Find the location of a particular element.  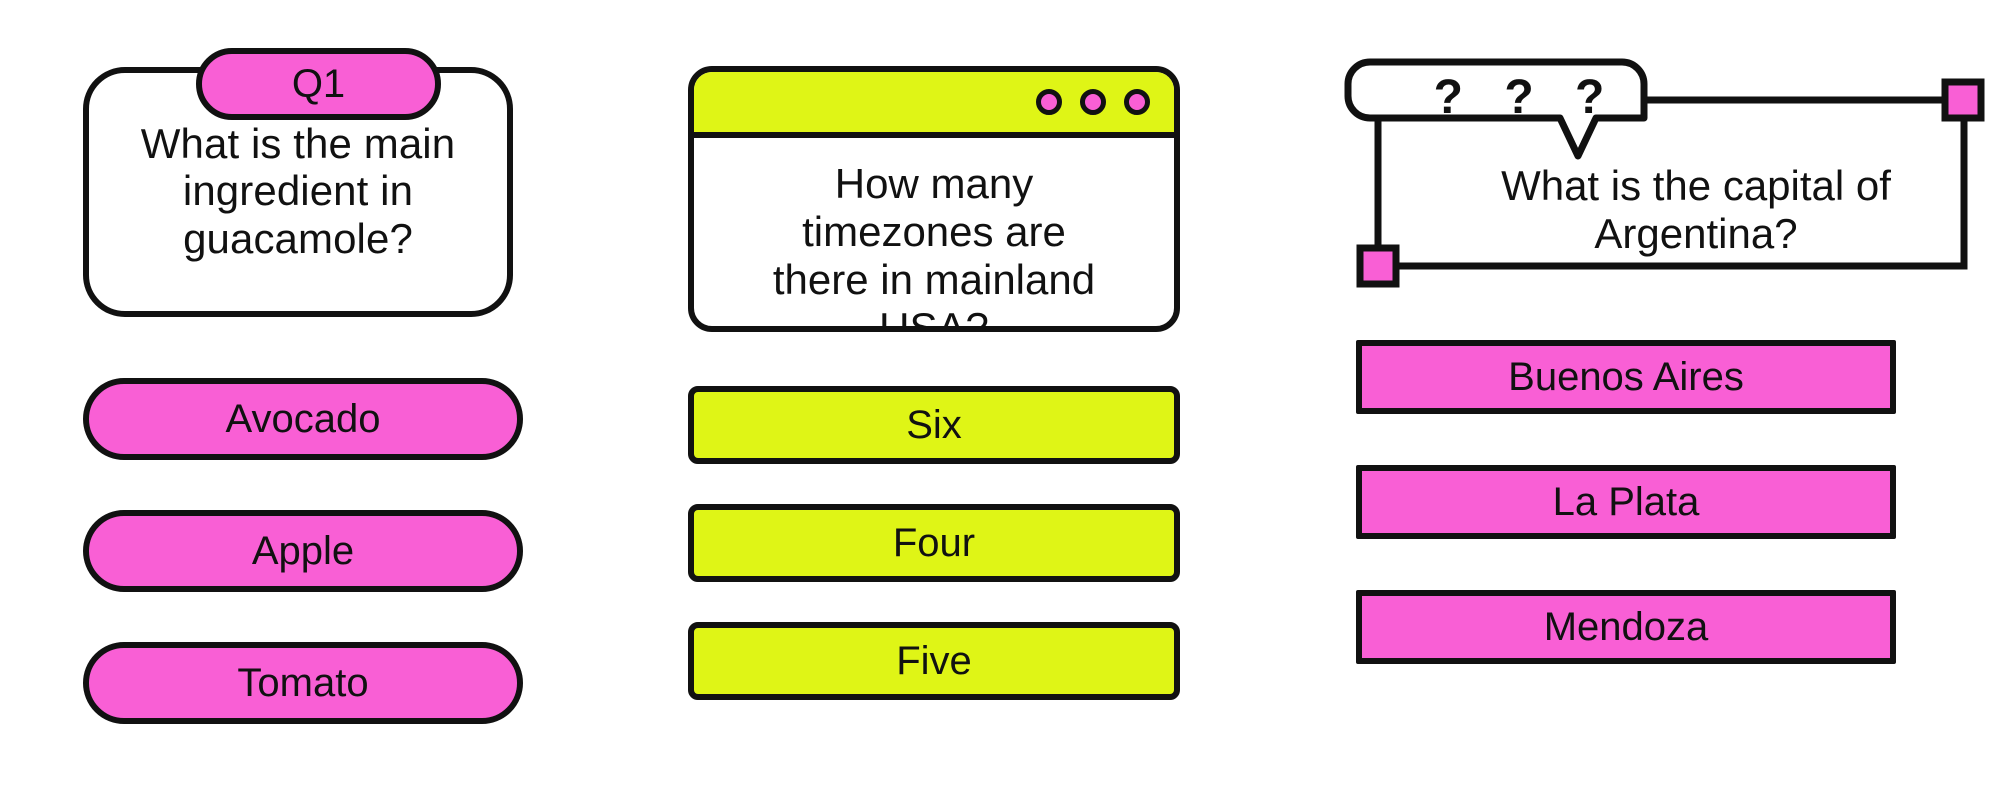

window-titlebar is located at coordinates (934, 105).